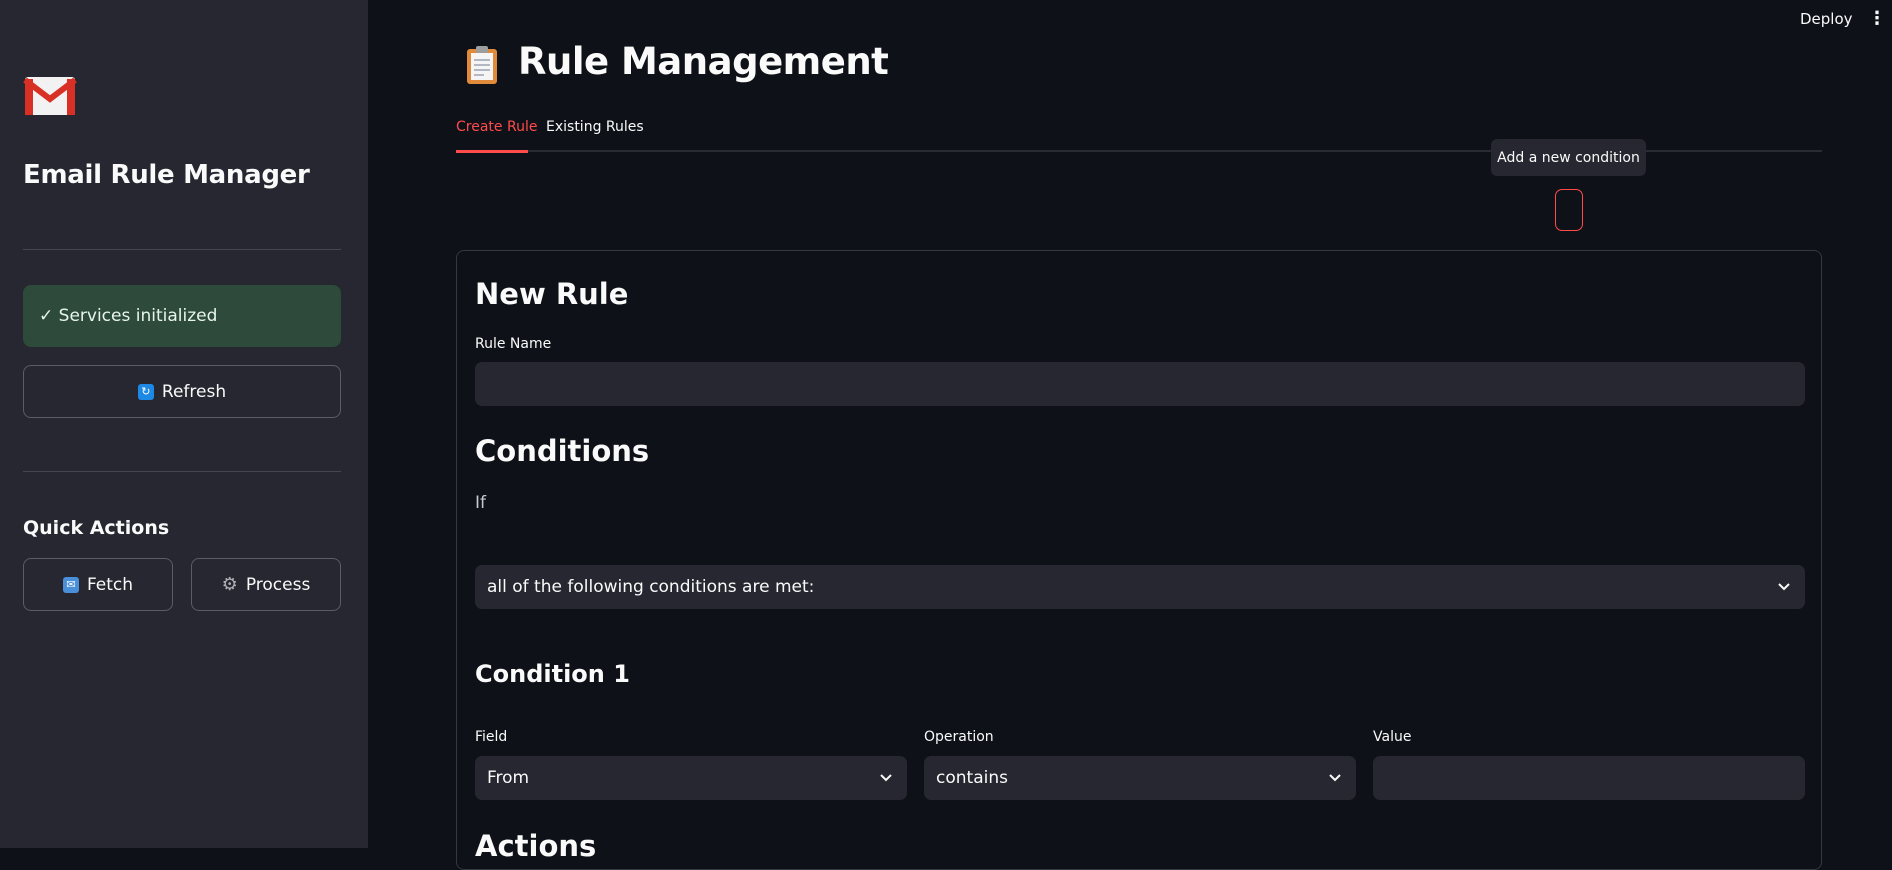 The height and width of the screenshot is (870, 1892). What do you see at coordinates (1877, 19) in the screenshot?
I see `kebab-menu-icon: ⋮` at bounding box center [1877, 19].